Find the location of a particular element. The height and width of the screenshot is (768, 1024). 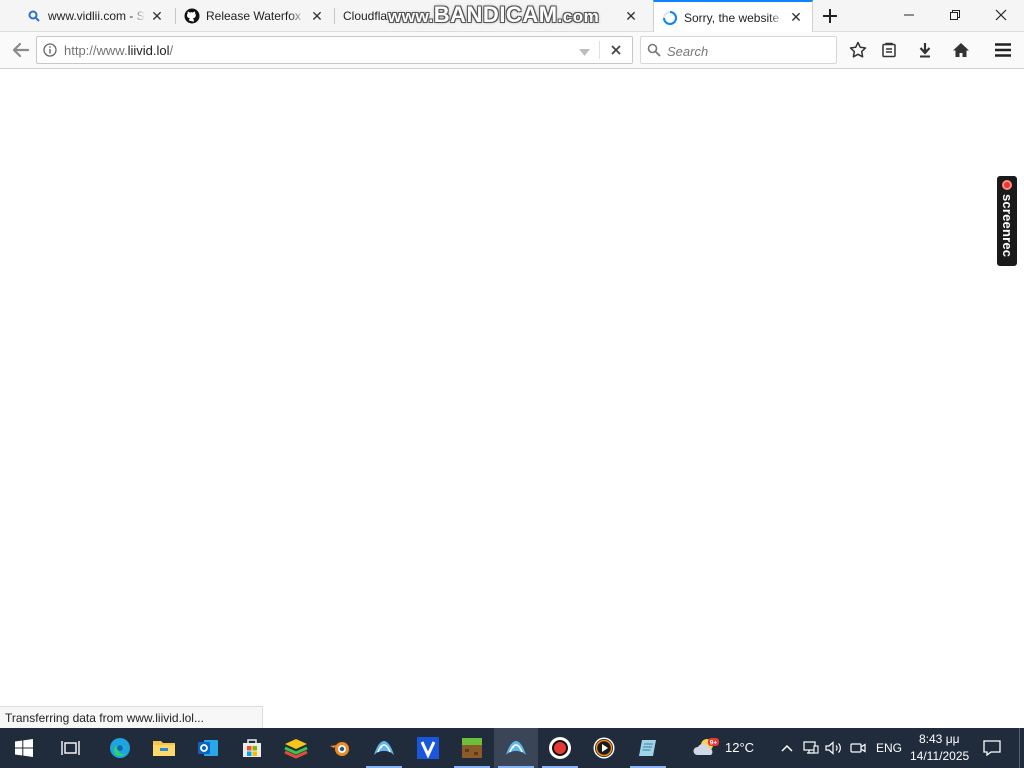

home-icon is located at coordinates (961, 50).